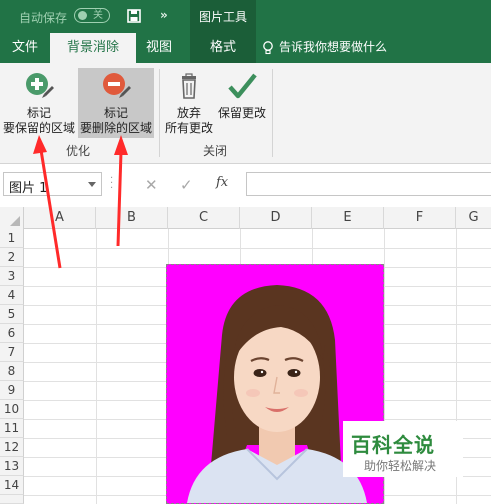  I want to click on row-header: 6, so click(12, 333).